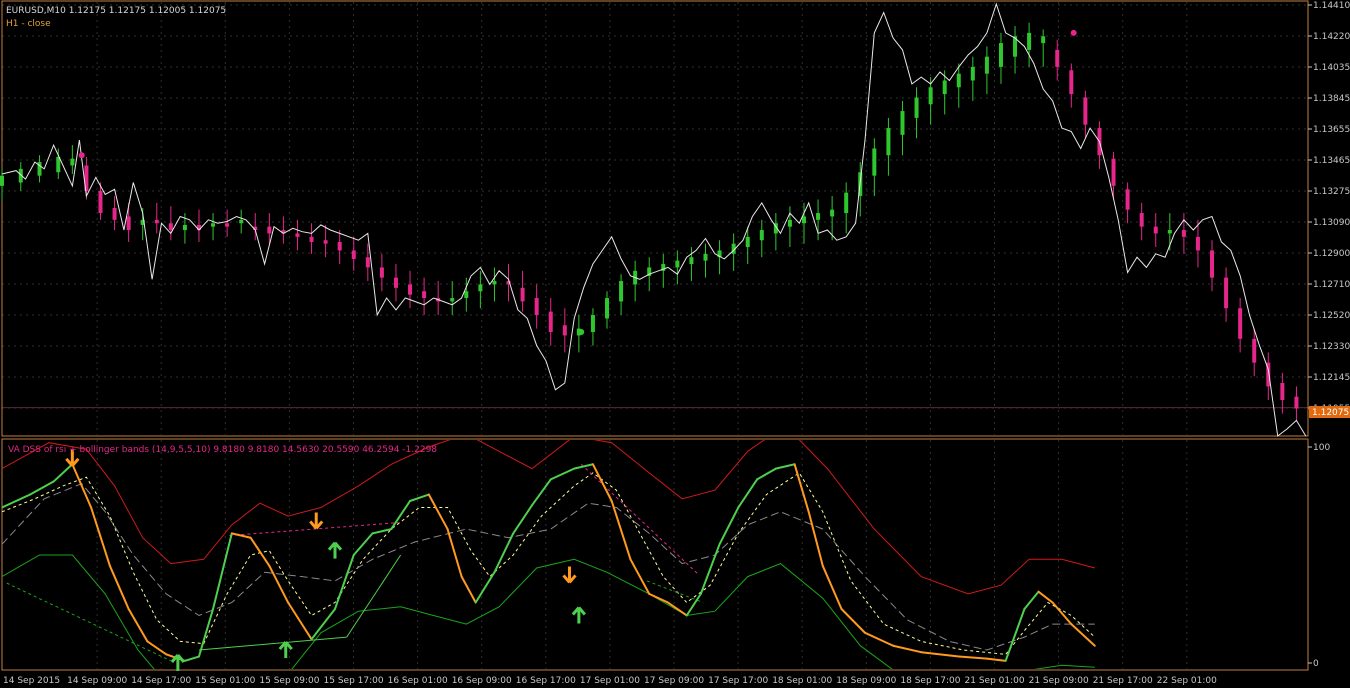 This screenshot has width=1350, height=688. Describe the element at coordinates (161, 681) in the screenshot. I see `time-axis-label: 14 Sep 17:00` at that location.